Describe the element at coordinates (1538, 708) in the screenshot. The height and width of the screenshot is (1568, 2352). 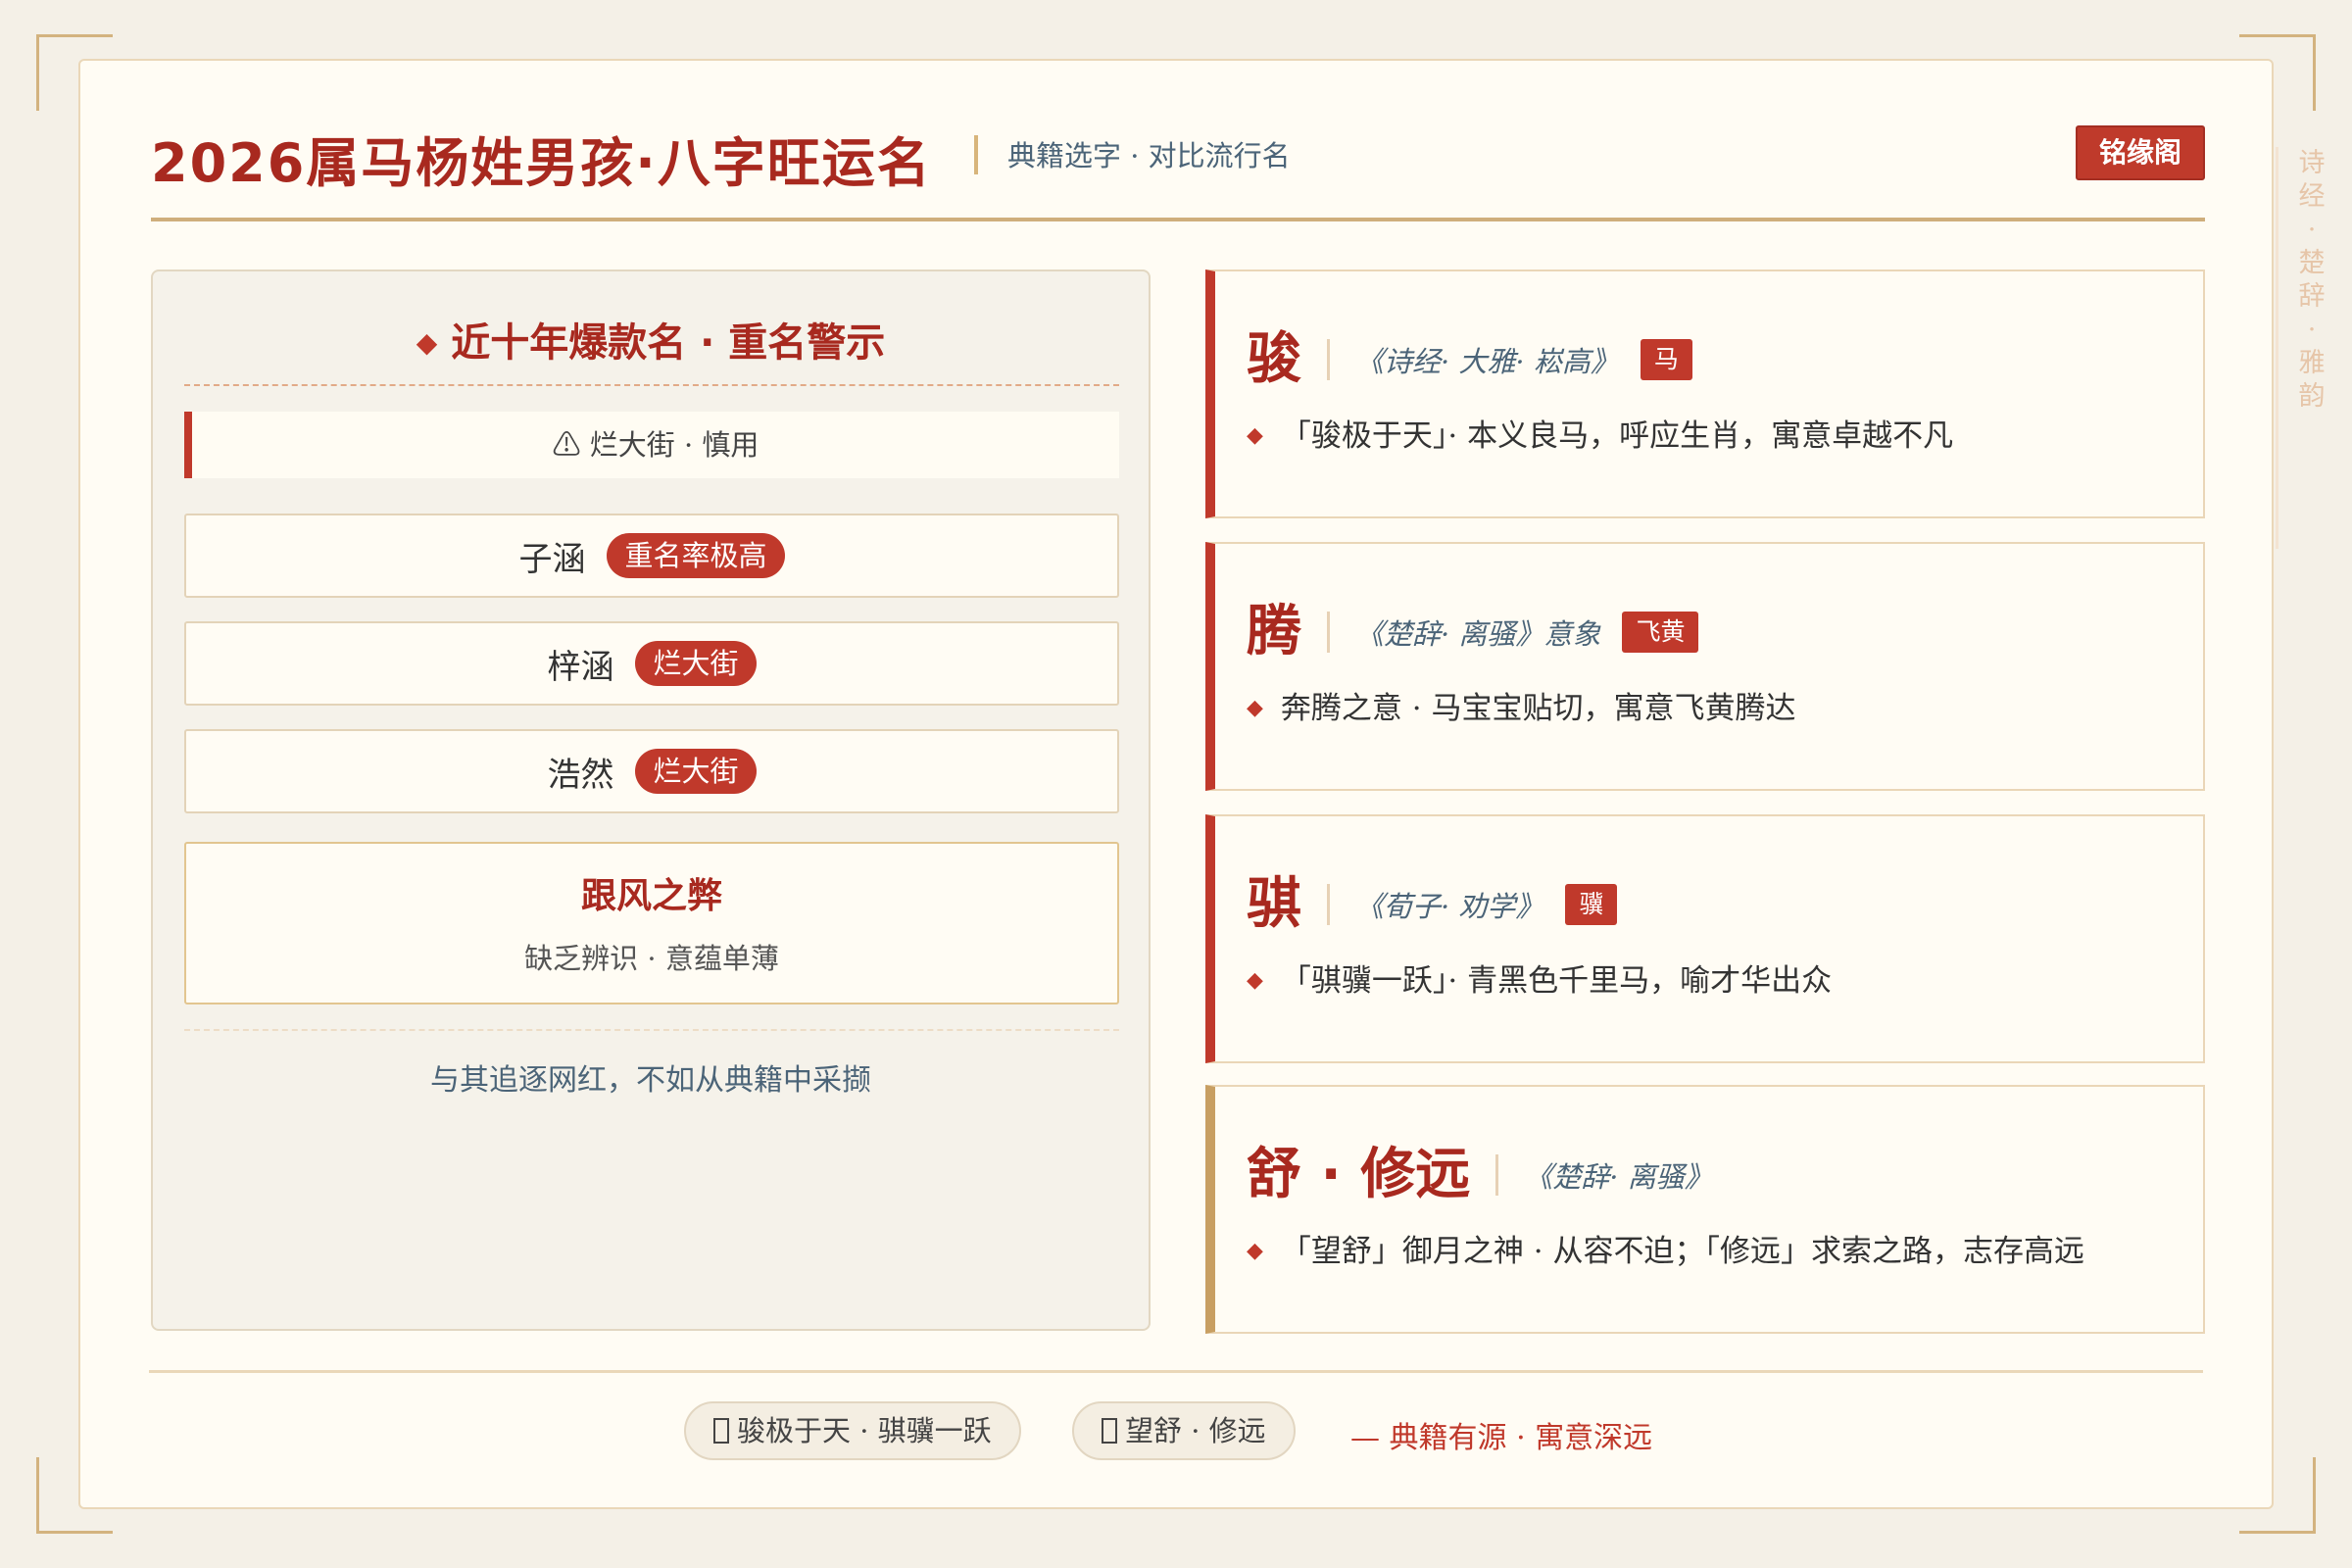
I see `entry-desc: 奔腾之意 · 马宝宝贴切，寓意飞黄腾达` at that location.